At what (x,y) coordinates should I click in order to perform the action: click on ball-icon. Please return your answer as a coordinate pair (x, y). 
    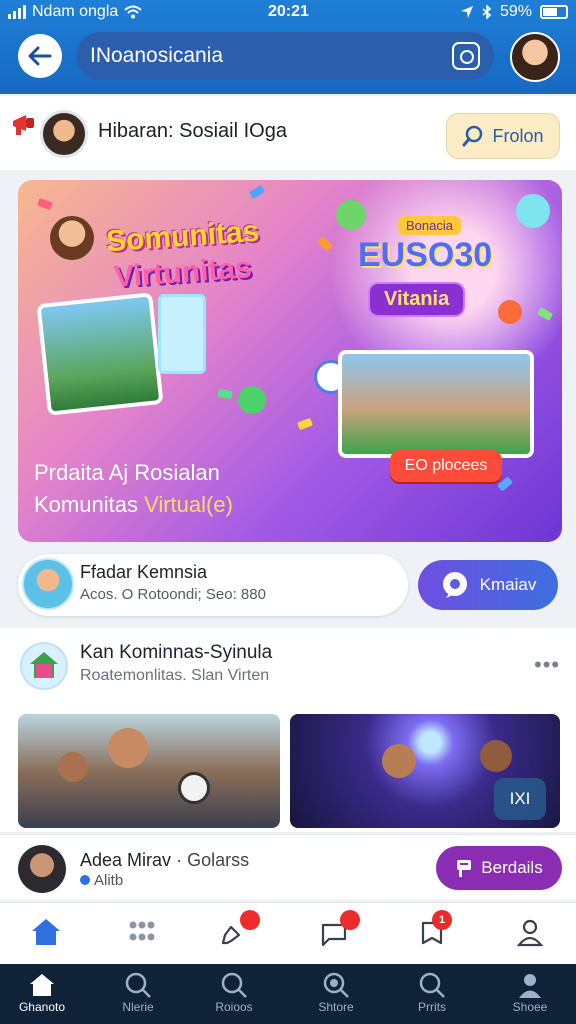
    Looking at the image, I should click on (194, 788).